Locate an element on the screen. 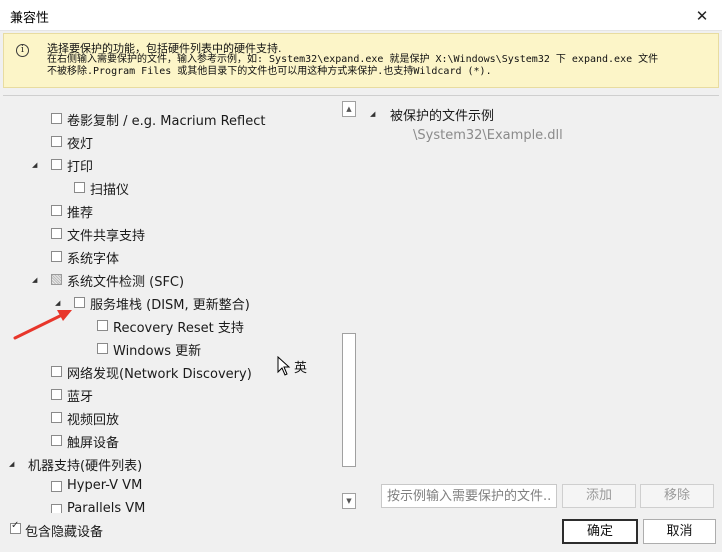  info-icon: i is located at coordinates (22, 50).